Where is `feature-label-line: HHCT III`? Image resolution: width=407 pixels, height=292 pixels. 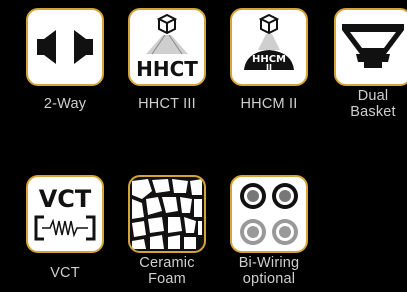 feature-label-line: HHCT III is located at coordinates (167, 104).